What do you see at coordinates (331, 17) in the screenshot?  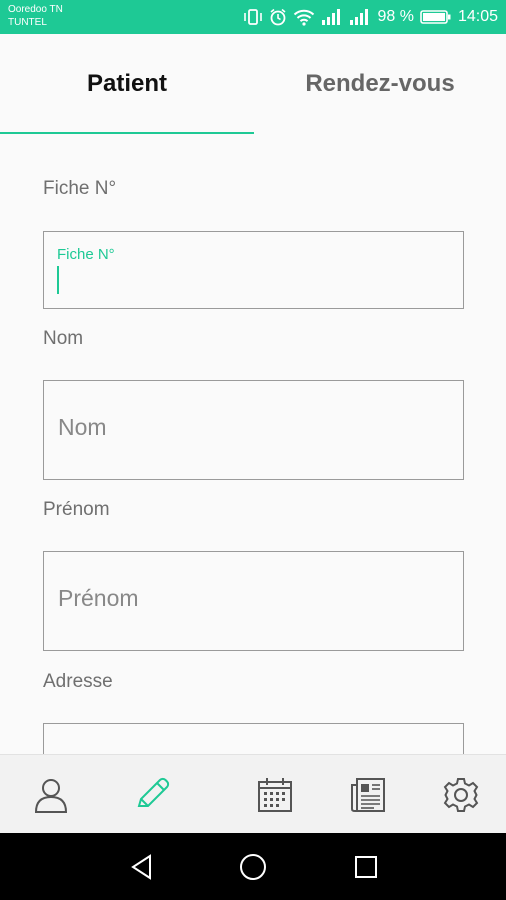 I see `signal-icon` at bounding box center [331, 17].